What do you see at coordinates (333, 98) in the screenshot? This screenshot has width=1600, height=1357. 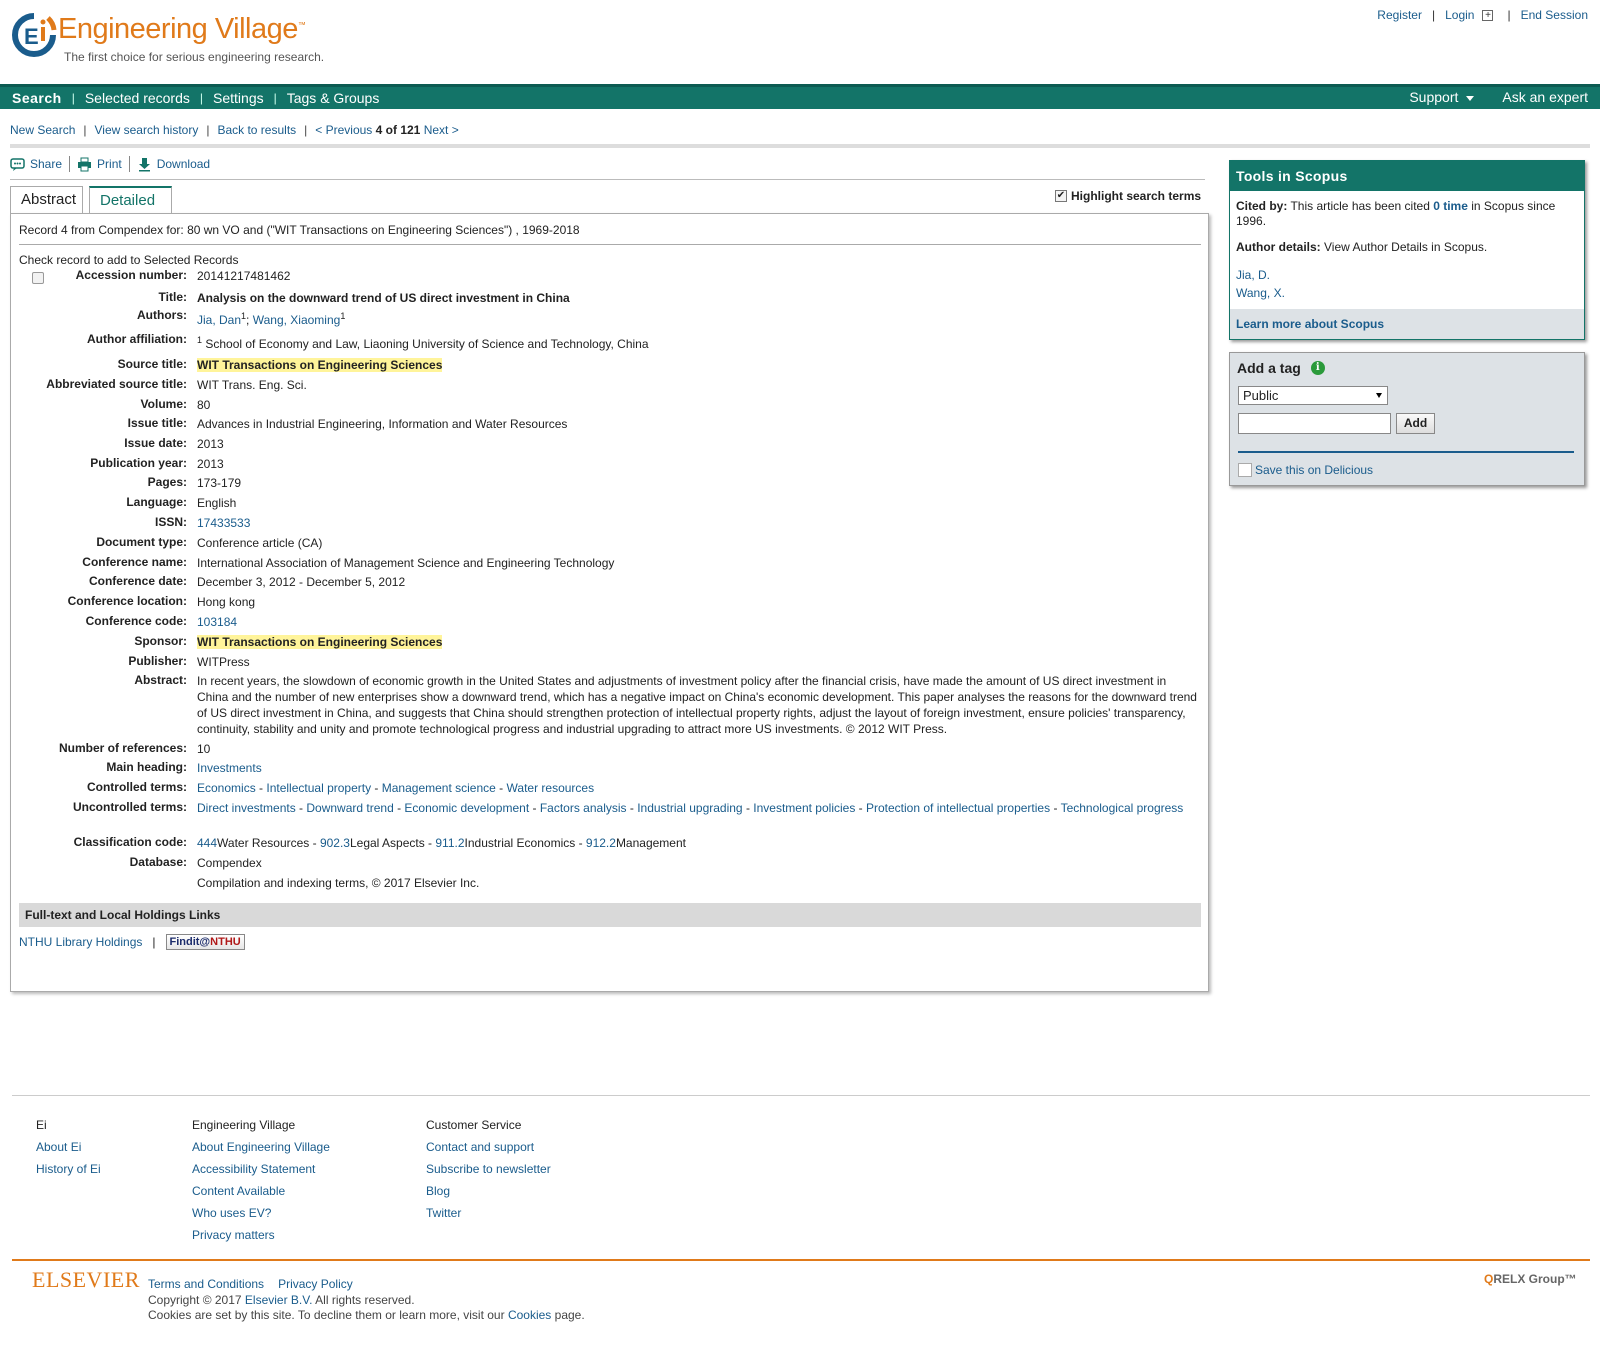 I see `nav-tags-groups: Tags & Groups` at bounding box center [333, 98].